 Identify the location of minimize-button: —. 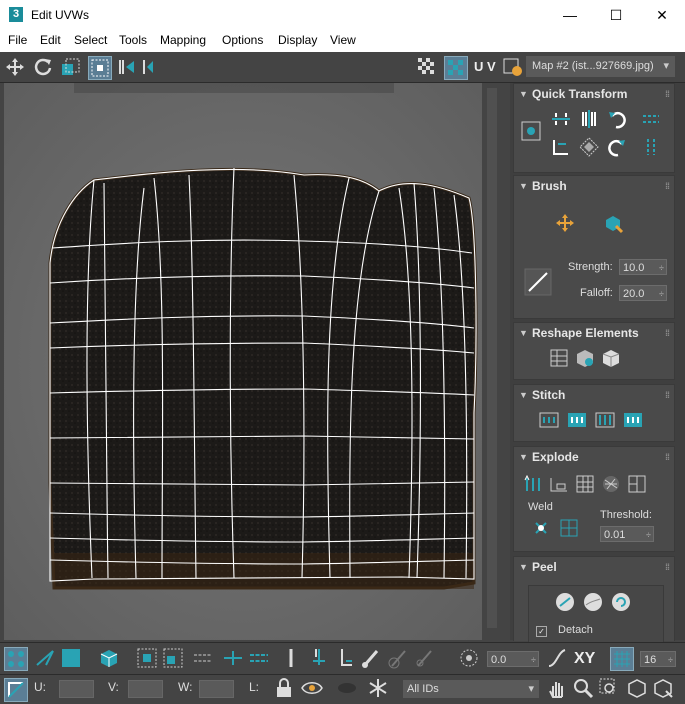
(570, 15).